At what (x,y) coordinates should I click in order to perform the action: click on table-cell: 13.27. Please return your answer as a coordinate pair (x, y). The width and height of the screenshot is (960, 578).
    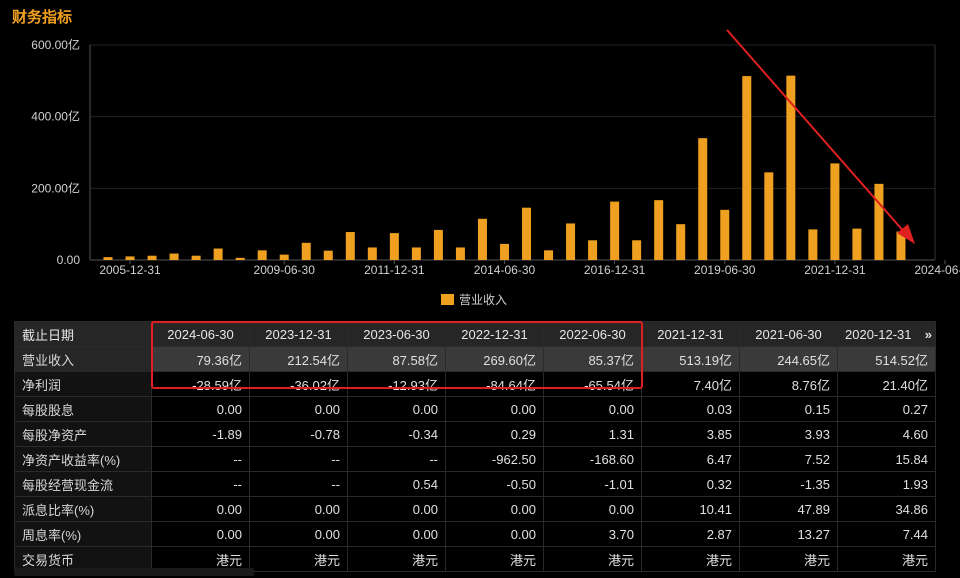
    Looking at the image, I should click on (788, 534).